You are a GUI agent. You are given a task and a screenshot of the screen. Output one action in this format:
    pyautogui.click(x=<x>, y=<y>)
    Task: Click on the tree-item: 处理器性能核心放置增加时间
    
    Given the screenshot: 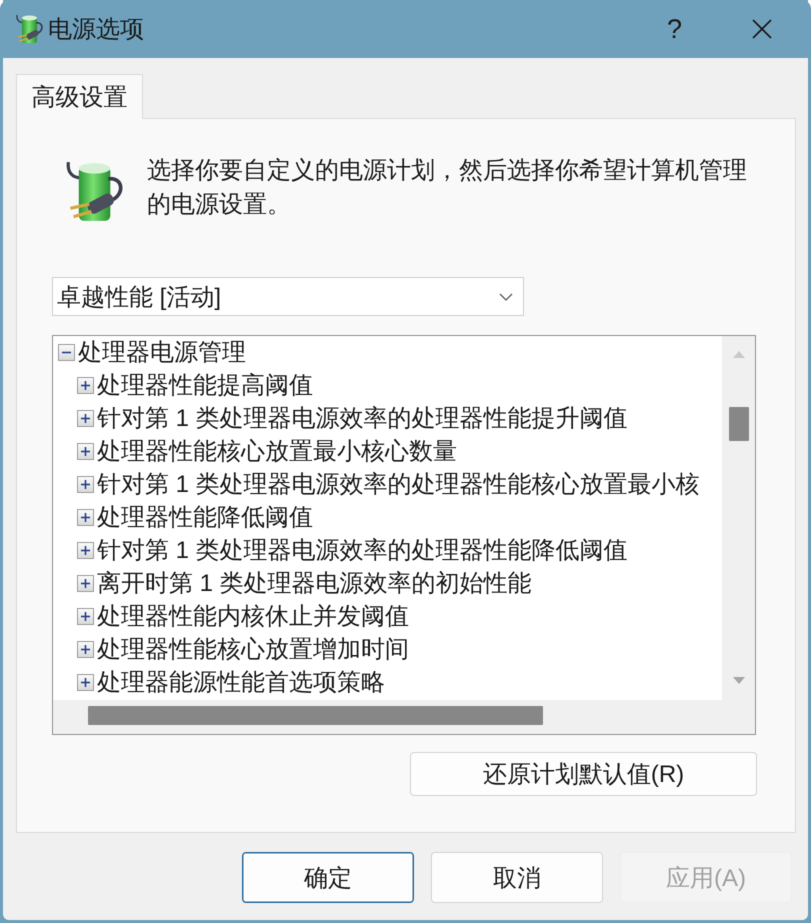 What is the action you would take?
    pyautogui.click(x=243, y=649)
    